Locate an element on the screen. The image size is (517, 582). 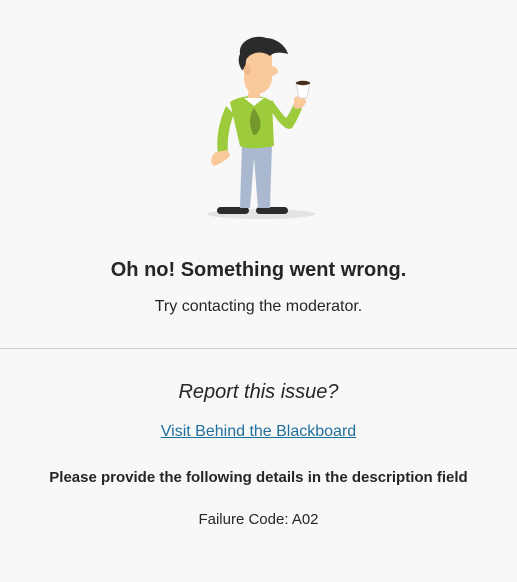
report-issue-title: Report this issue? is located at coordinates (258, 392).